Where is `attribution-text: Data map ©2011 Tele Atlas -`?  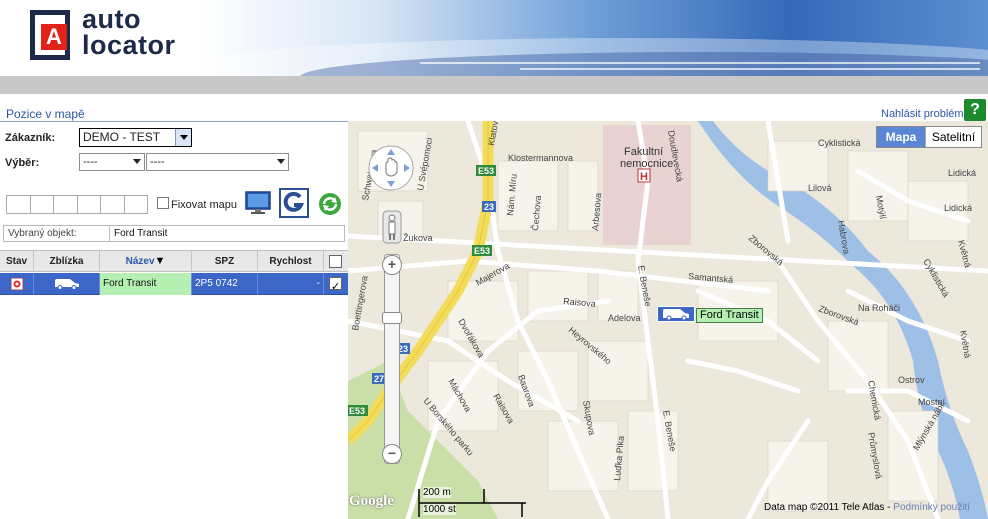
attribution-text: Data map ©2011 Tele Atlas - is located at coordinates (827, 507).